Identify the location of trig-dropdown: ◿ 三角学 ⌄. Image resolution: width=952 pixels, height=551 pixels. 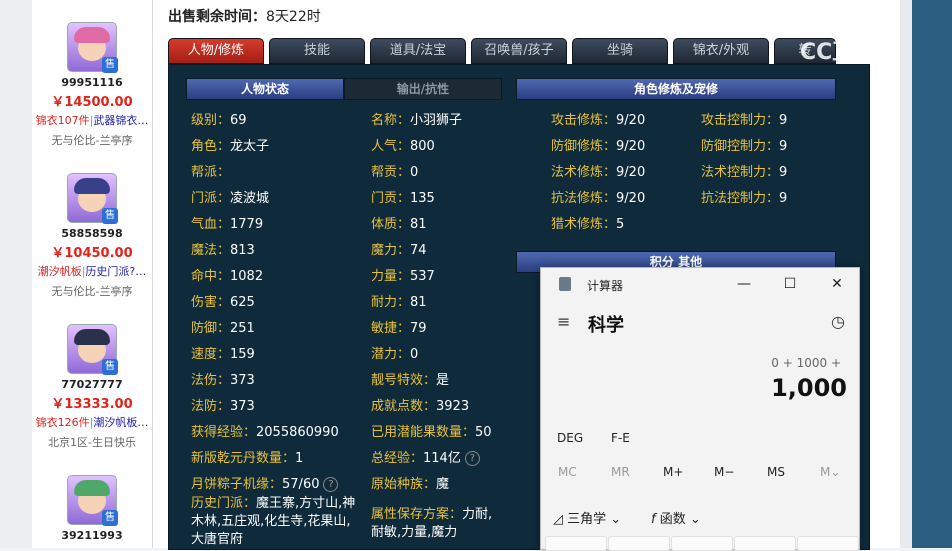
(587, 517).